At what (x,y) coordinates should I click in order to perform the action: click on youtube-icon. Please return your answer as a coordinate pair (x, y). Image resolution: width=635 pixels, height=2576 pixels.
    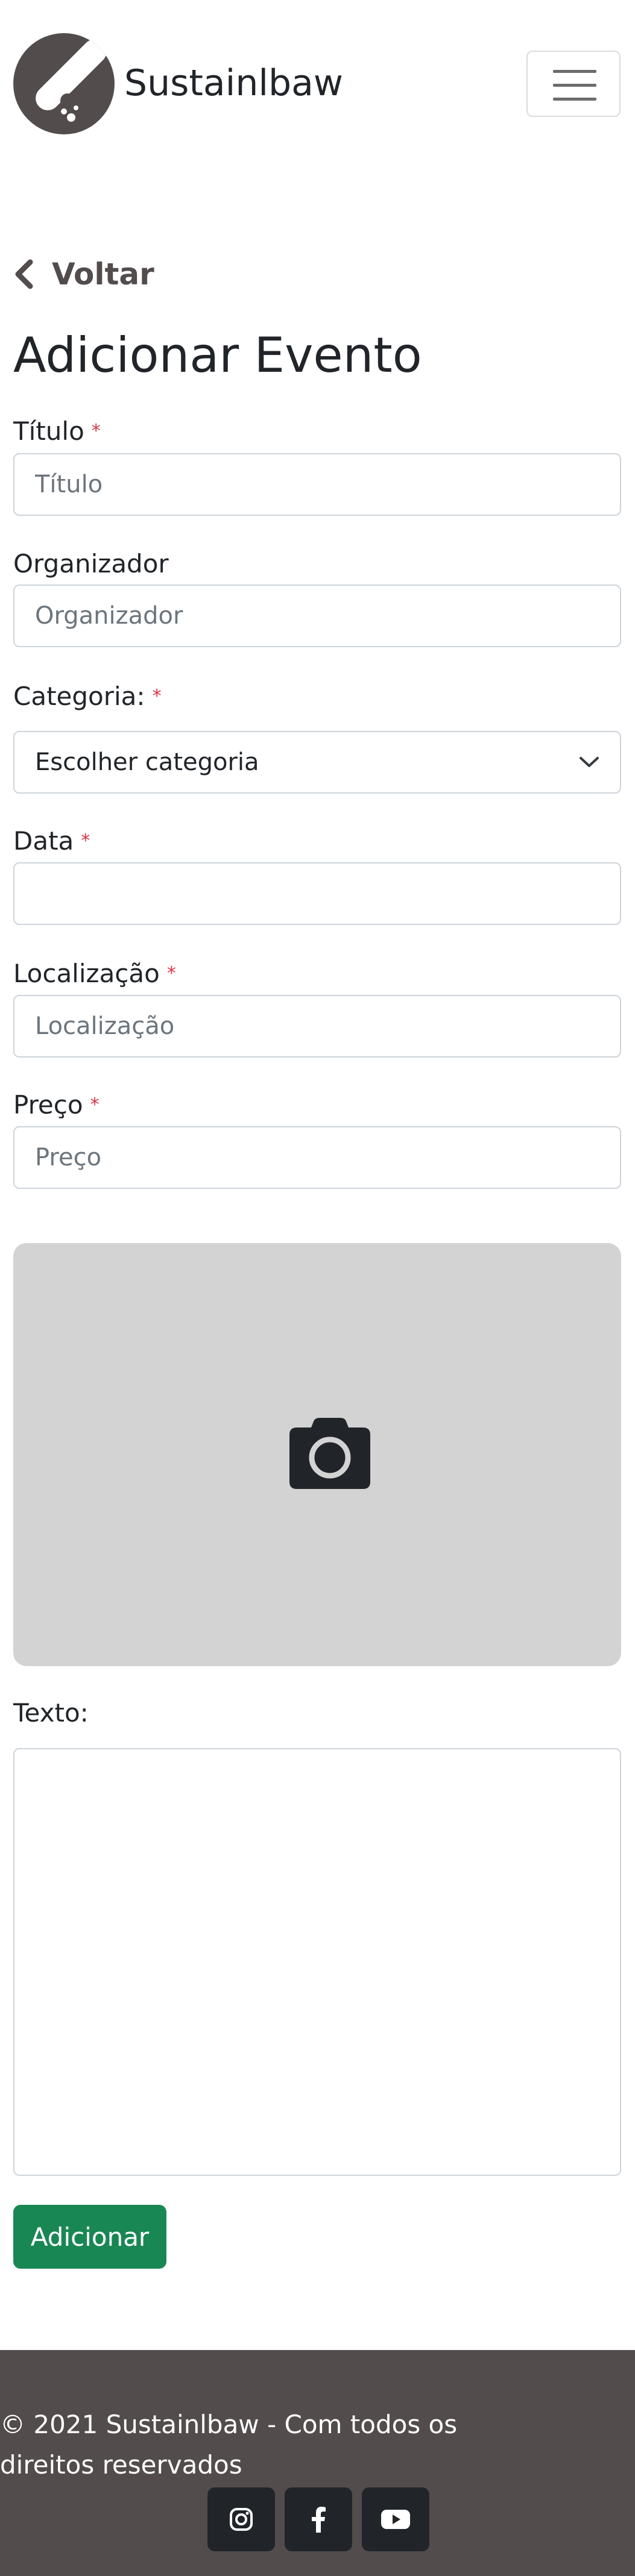
    Looking at the image, I should click on (395, 2519).